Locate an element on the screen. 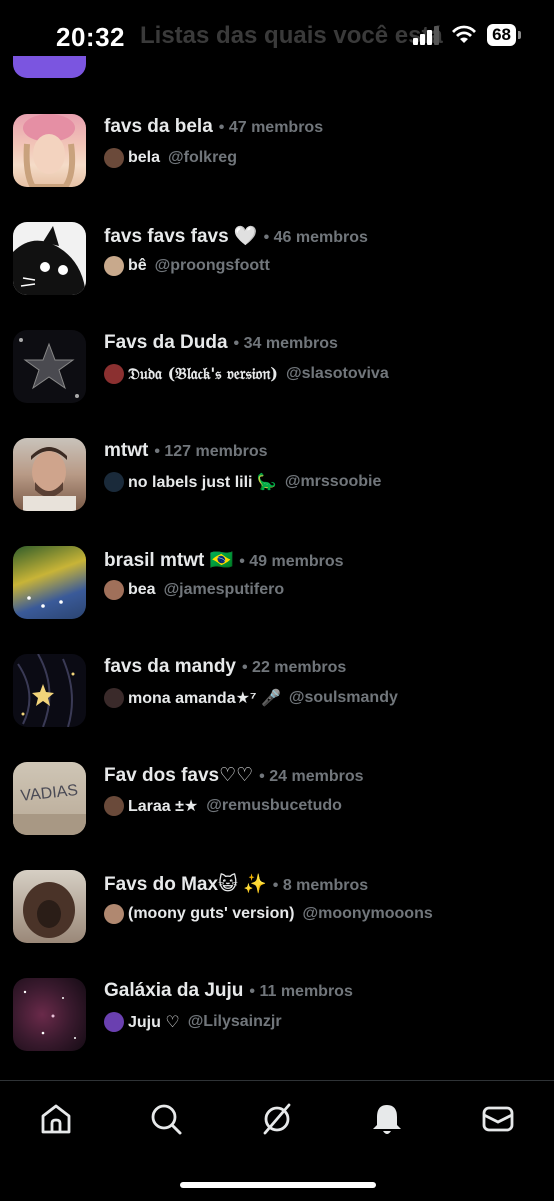 The image size is (554, 1201). owner-name: Juju ♡ is located at coordinates (154, 1022).